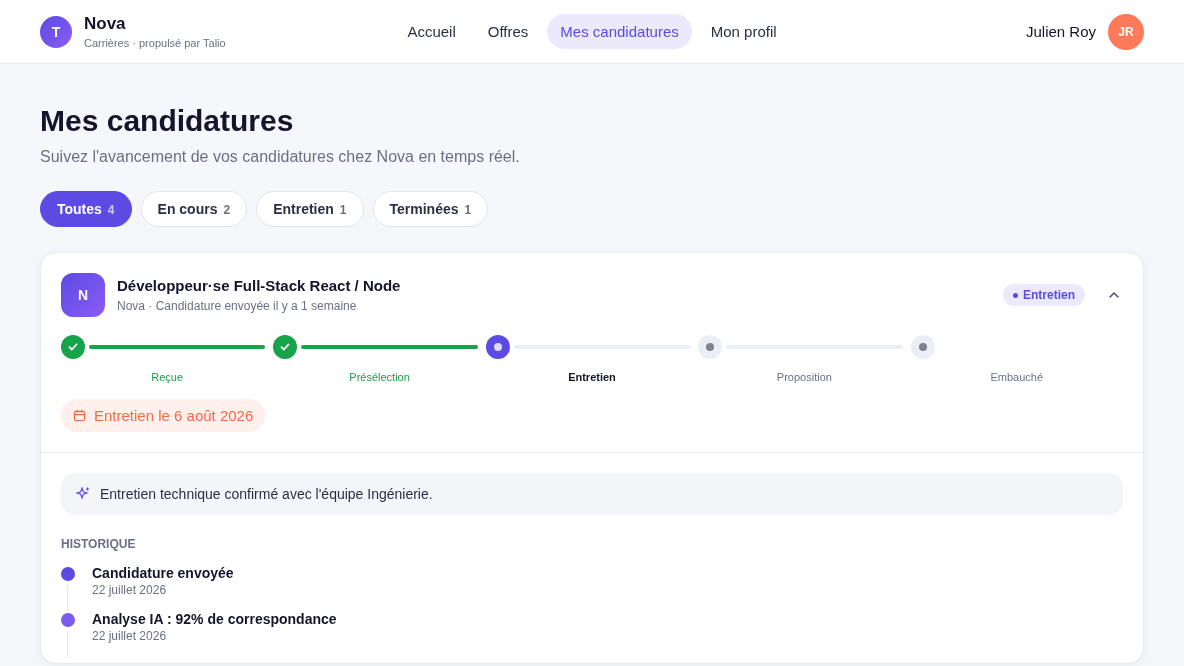 The height and width of the screenshot is (666, 1184). I want to click on nav-link: Accueil, so click(431, 31).